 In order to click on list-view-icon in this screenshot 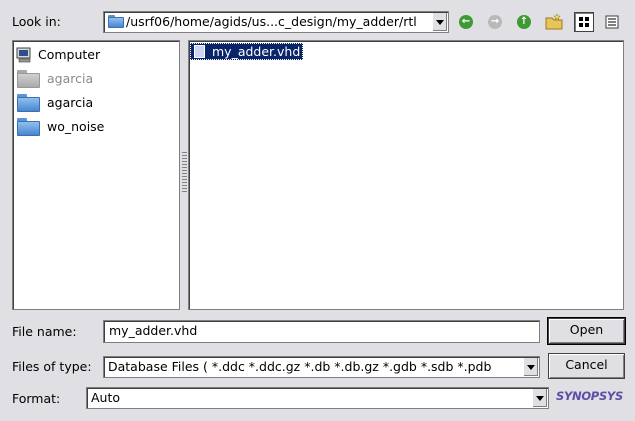, I will do `click(584, 22)`.